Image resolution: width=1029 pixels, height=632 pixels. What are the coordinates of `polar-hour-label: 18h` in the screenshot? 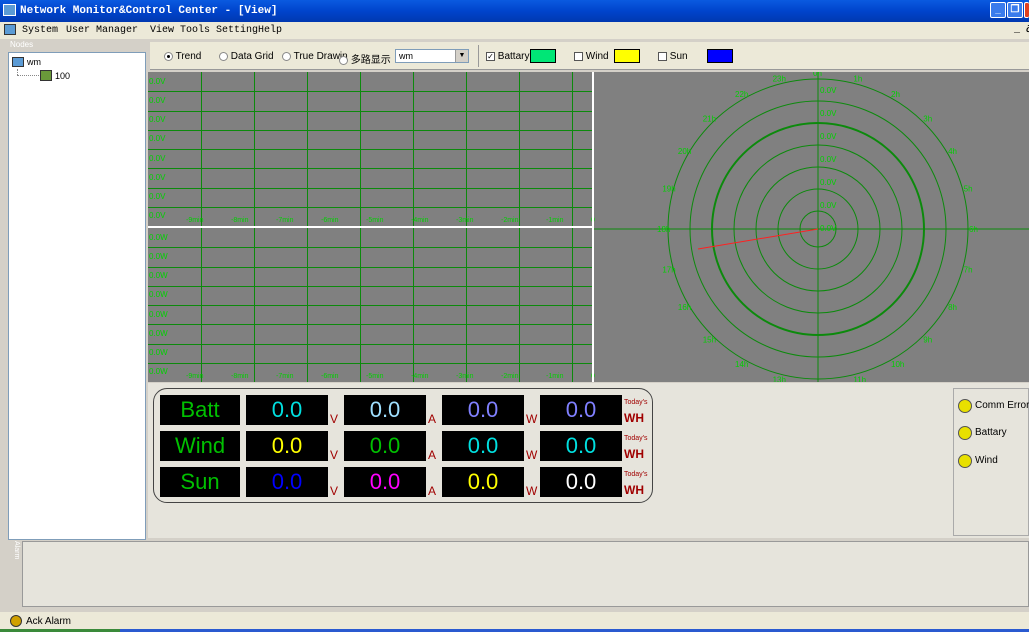 It's located at (663, 229).